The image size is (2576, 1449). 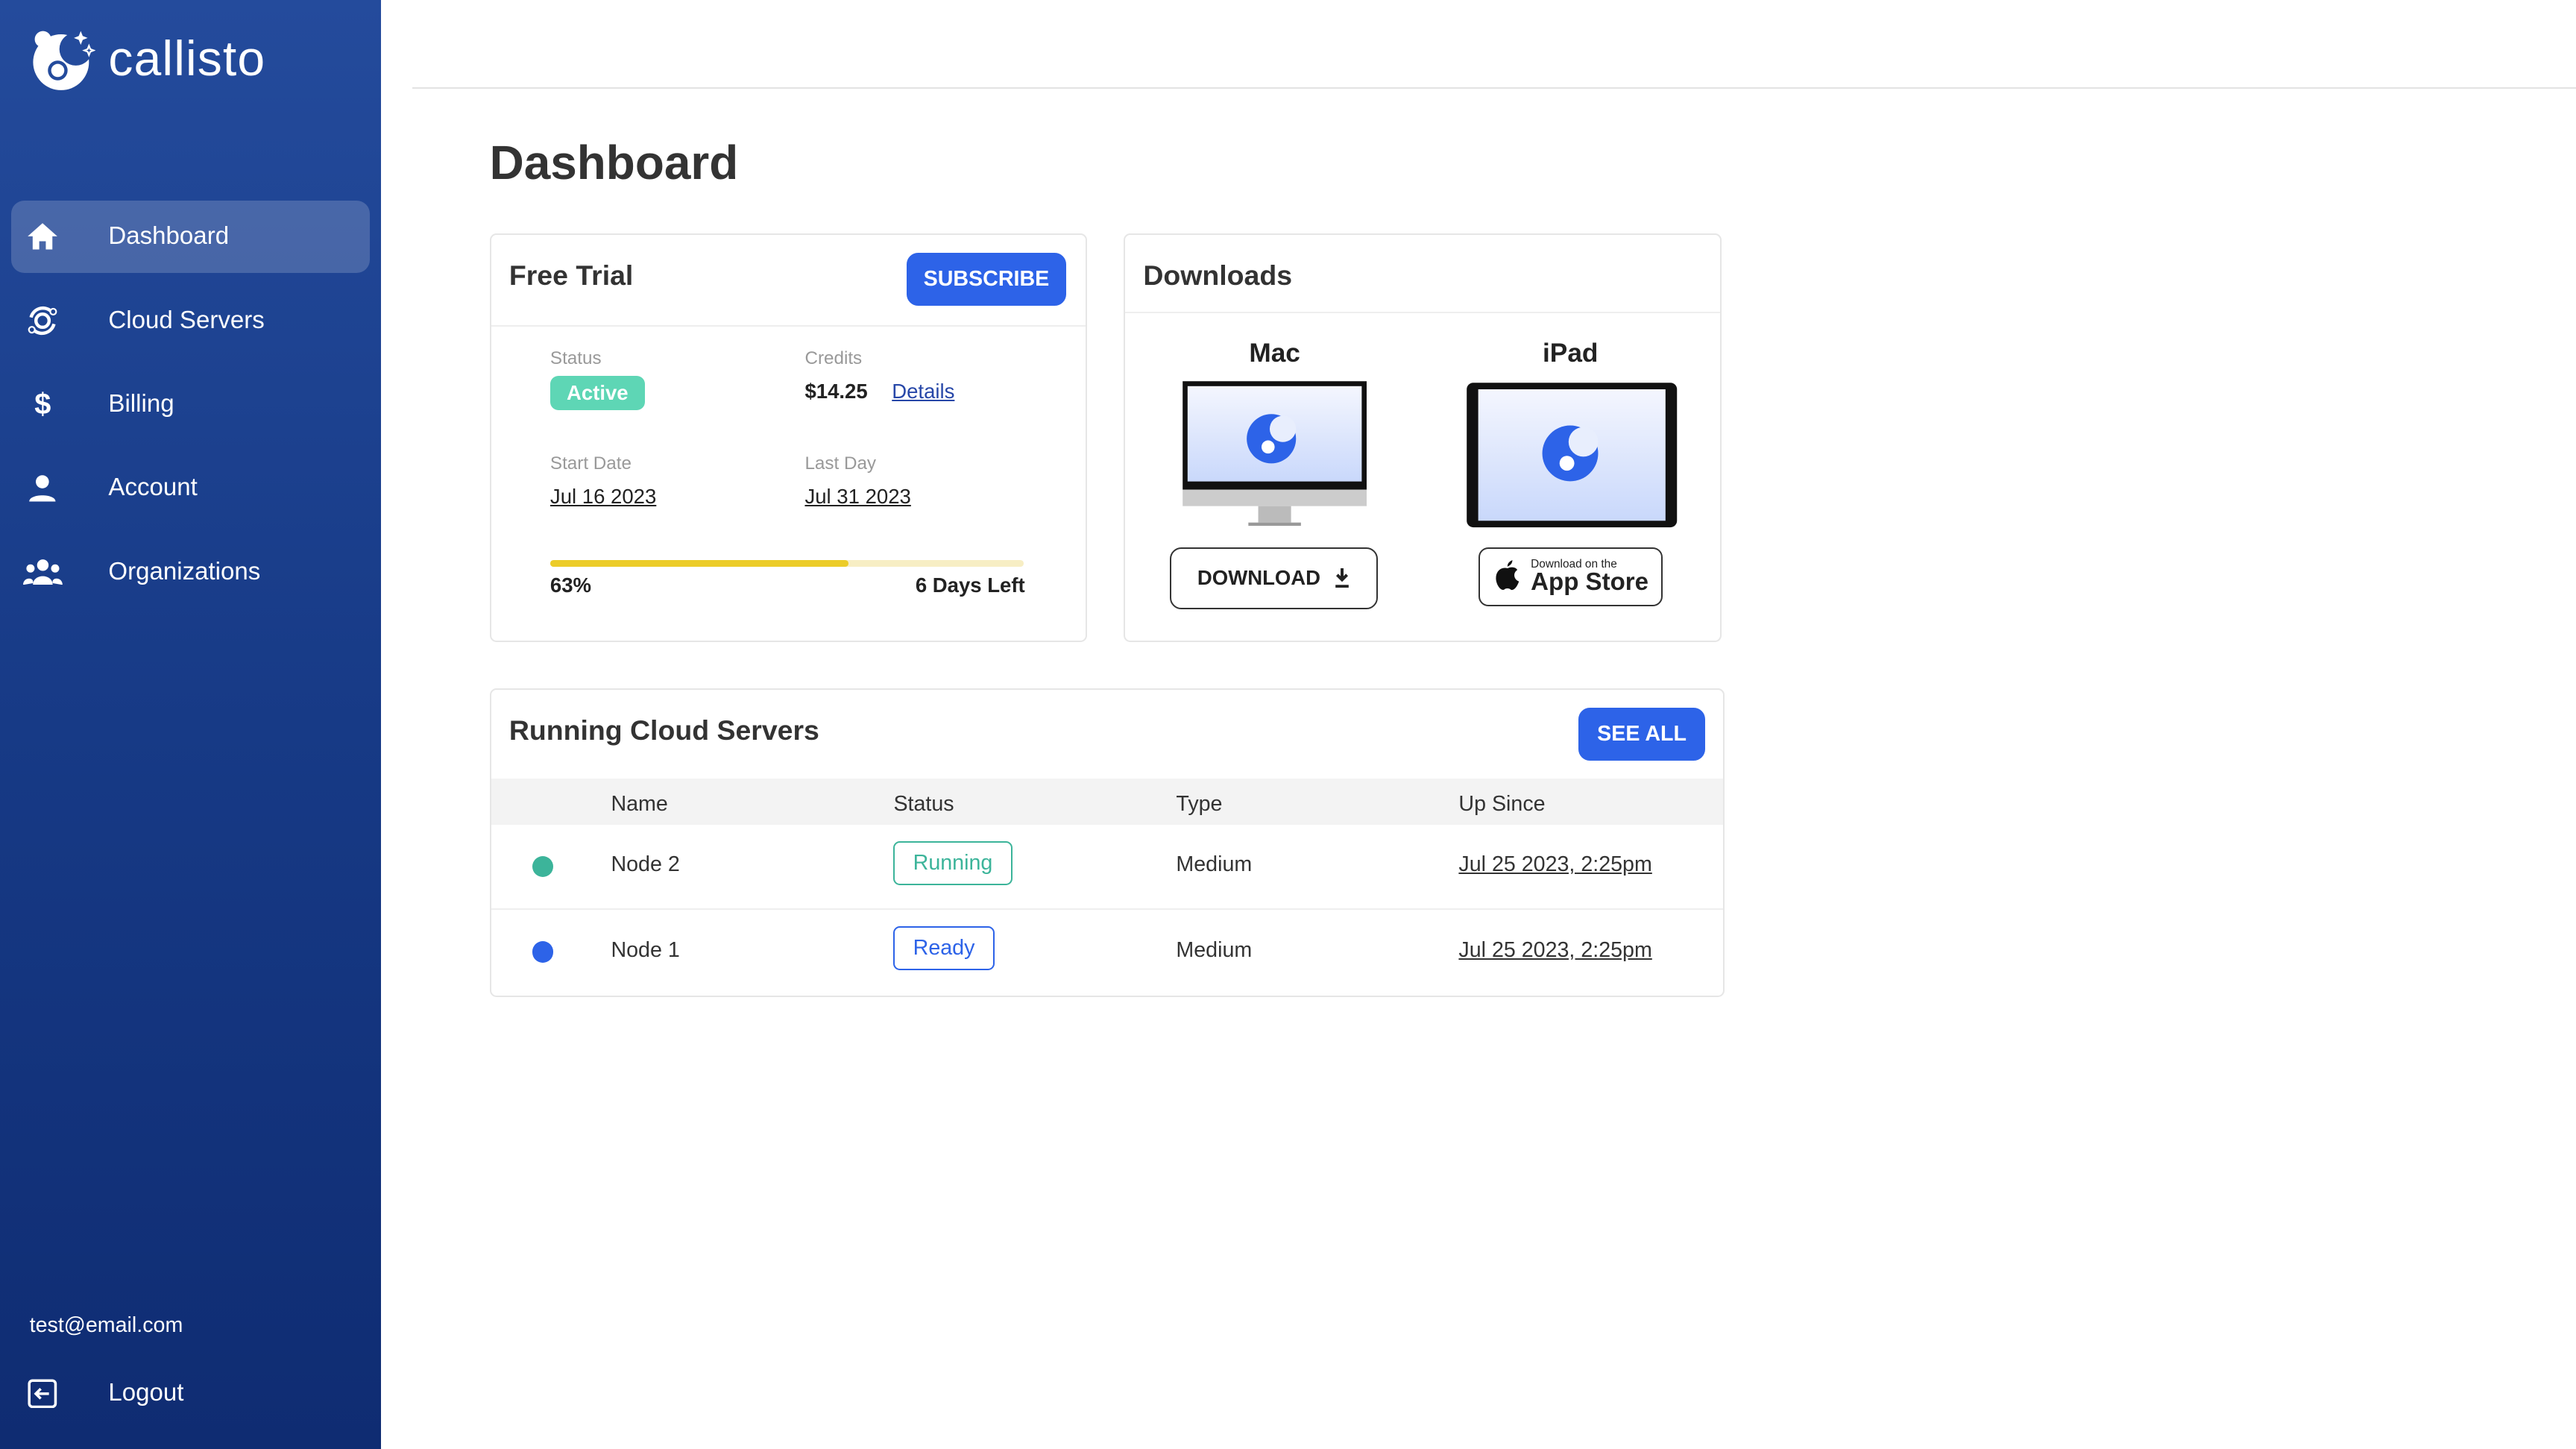 What do you see at coordinates (986, 279) in the screenshot?
I see `subscribe-button: SUBSCRIBE` at bounding box center [986, 279].